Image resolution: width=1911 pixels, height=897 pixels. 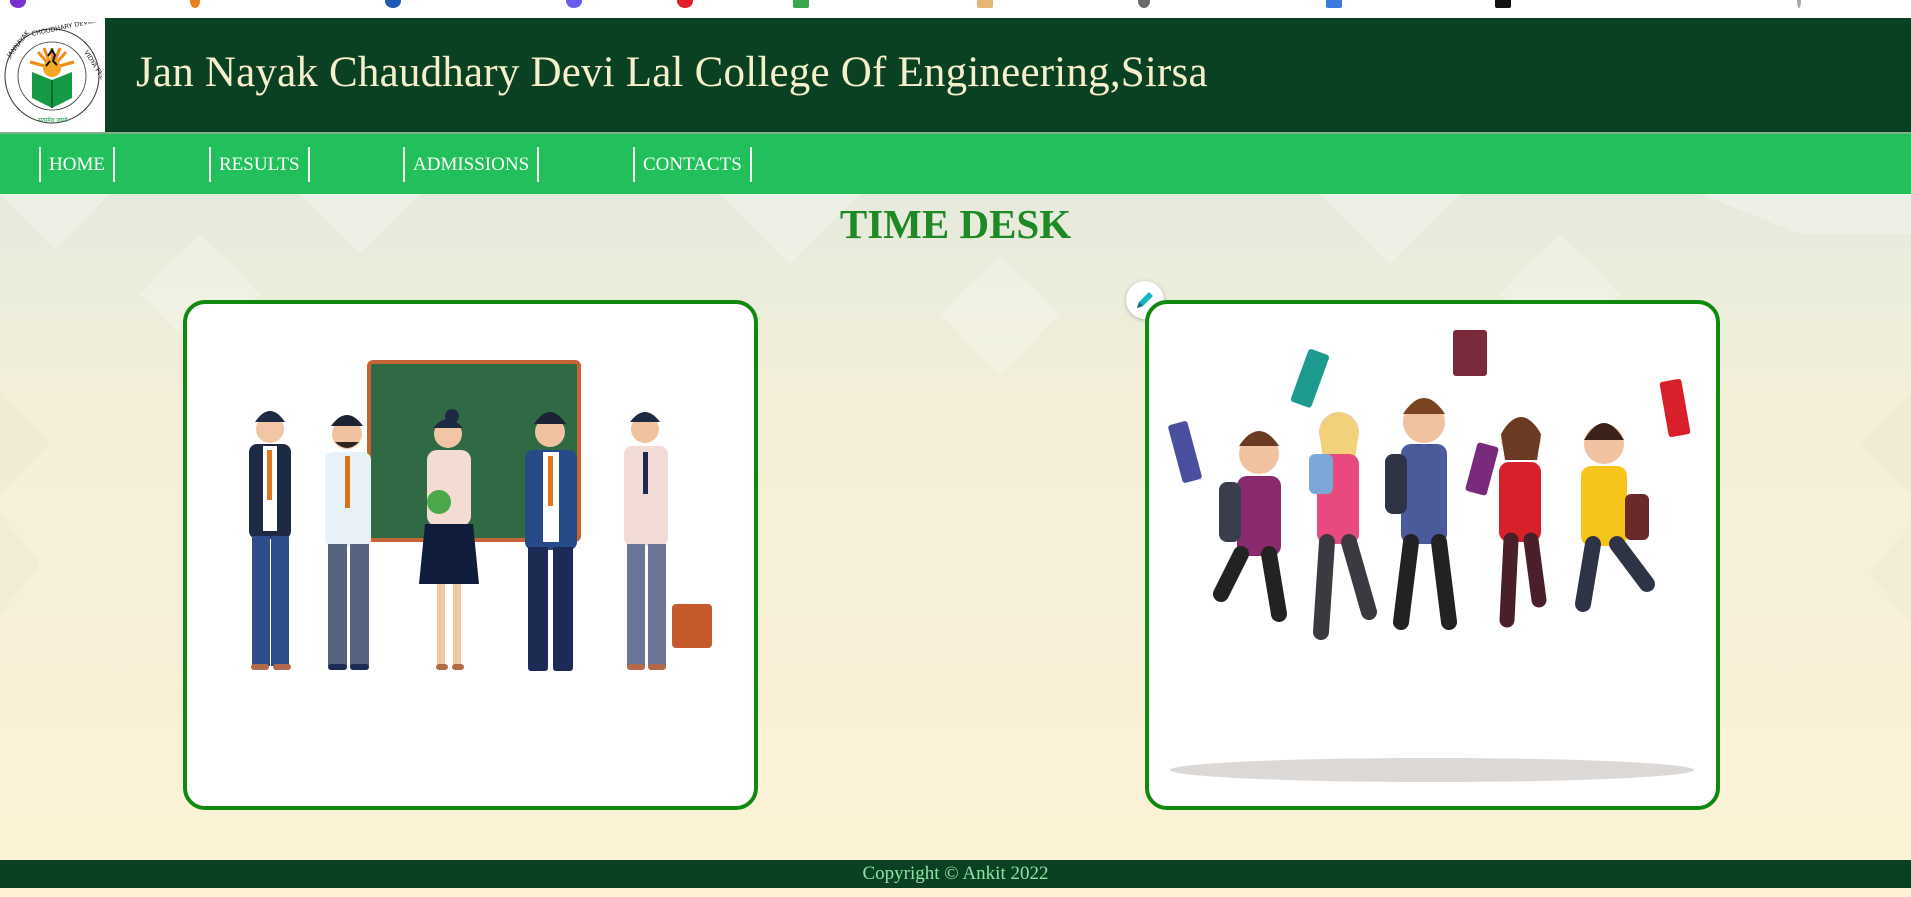 I want to click on nav-item-home: HOME, so click(x=77, y=164).